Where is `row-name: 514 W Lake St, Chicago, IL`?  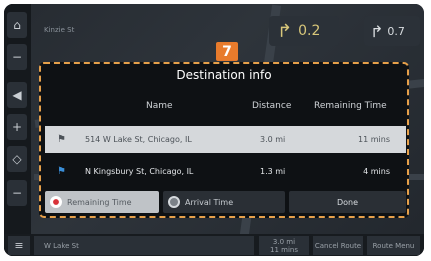
row-name: 514 W Lake St, Chicago, IL is located at coordinates (138, 139).